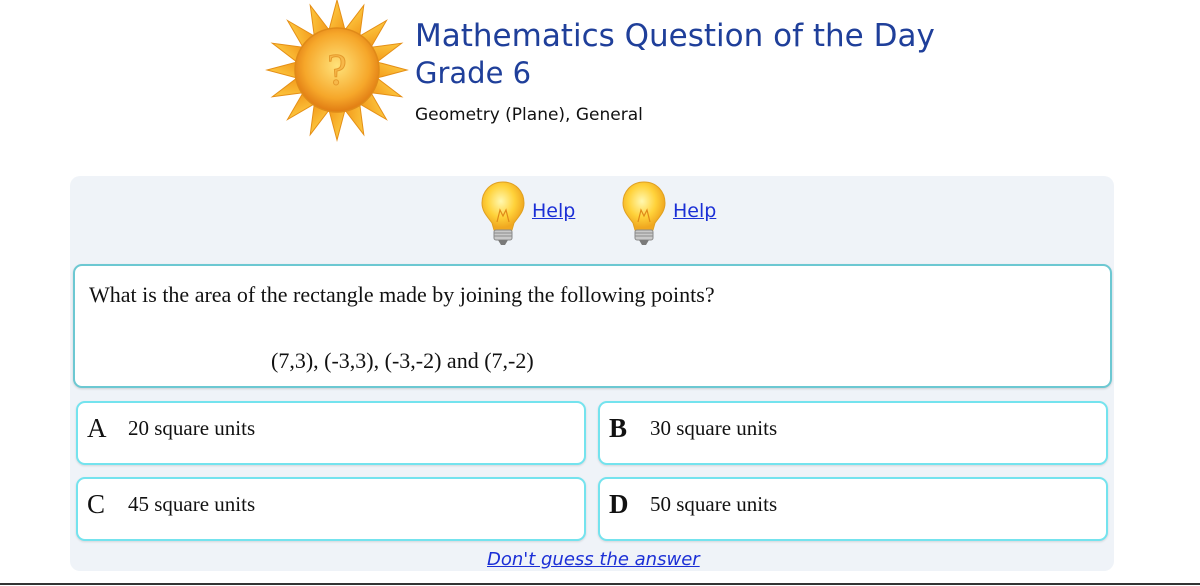  Describe the element at coordinates (667, 215) in the screenshot. I see `help-link-2: Help` at that location.